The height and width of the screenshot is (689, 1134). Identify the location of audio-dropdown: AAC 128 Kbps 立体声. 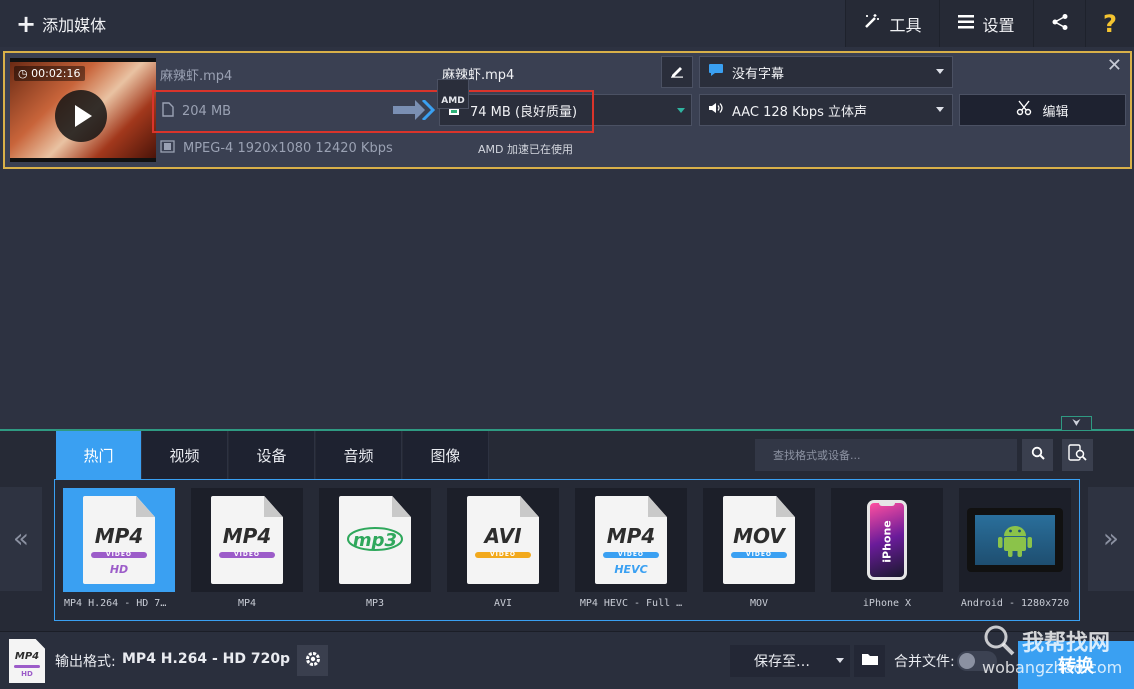
(826, 110).